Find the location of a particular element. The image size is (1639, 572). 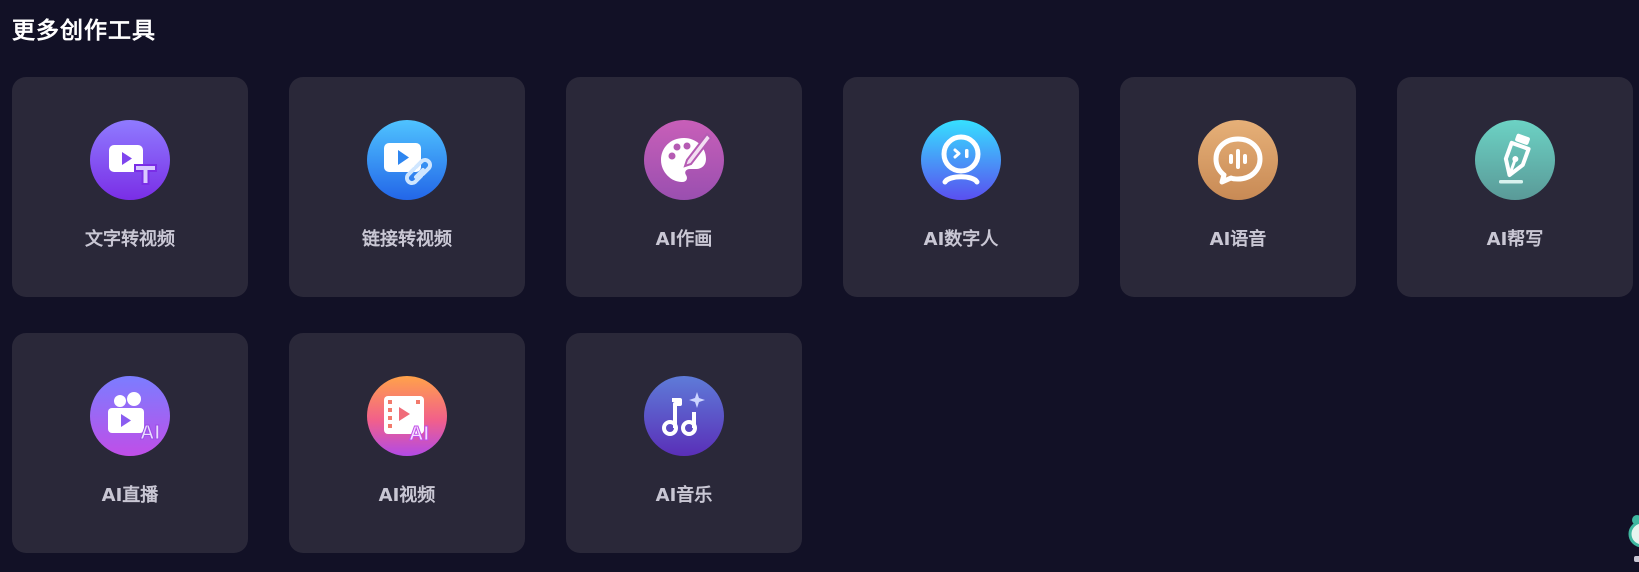

tool-card-ai-video: AI AI视频 is located at coordinates (407, 443).